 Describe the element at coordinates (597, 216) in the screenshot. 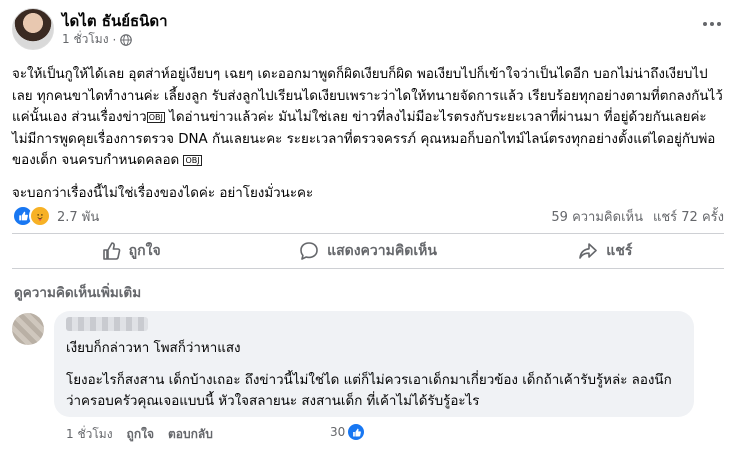

I see `comments-count: 59 ความคิดเห็น` at that location.